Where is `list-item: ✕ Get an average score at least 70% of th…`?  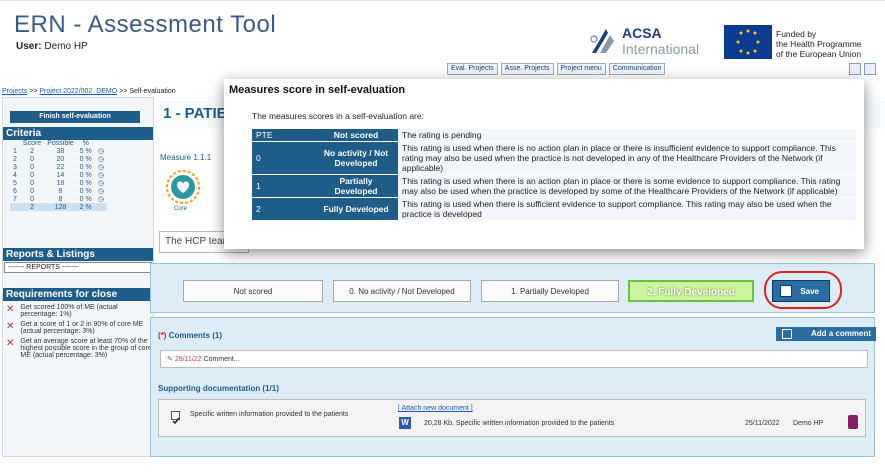 list-item: ✕ Get an average score at least 70% of th… is located at coordinates (79, 348).